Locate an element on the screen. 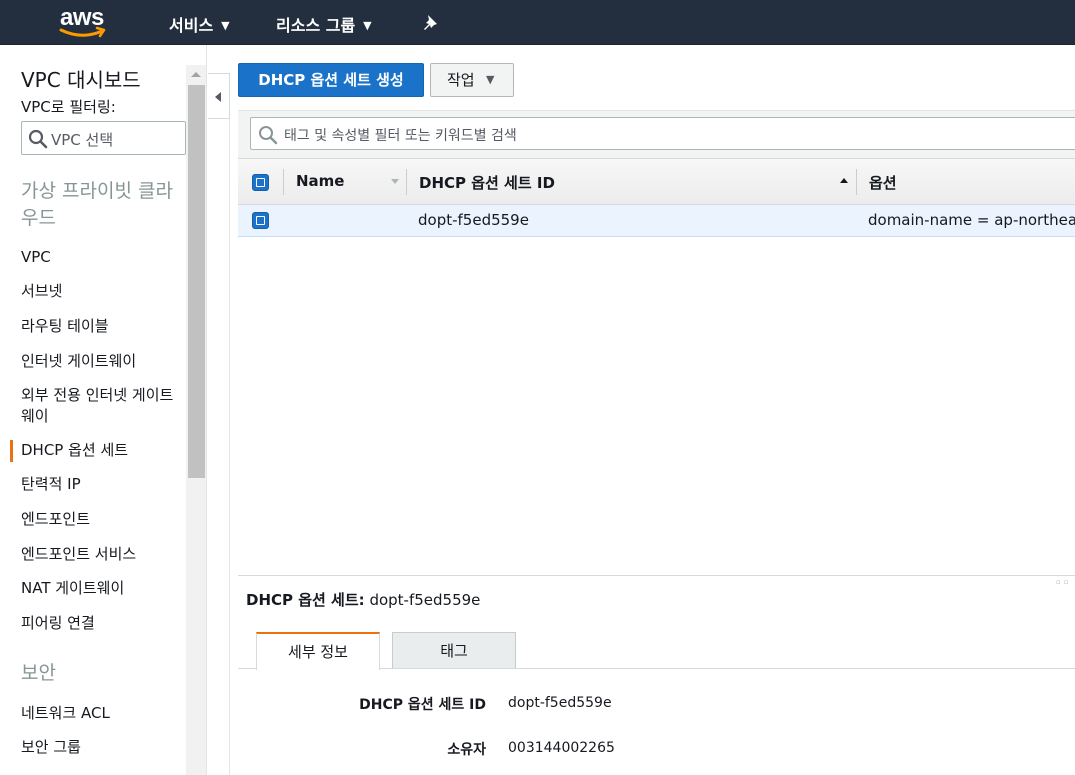 This screenshot has width=1075, height=775. cell-dhcp-id: dopt-f5ed559e is located at coordinates (473, 220).